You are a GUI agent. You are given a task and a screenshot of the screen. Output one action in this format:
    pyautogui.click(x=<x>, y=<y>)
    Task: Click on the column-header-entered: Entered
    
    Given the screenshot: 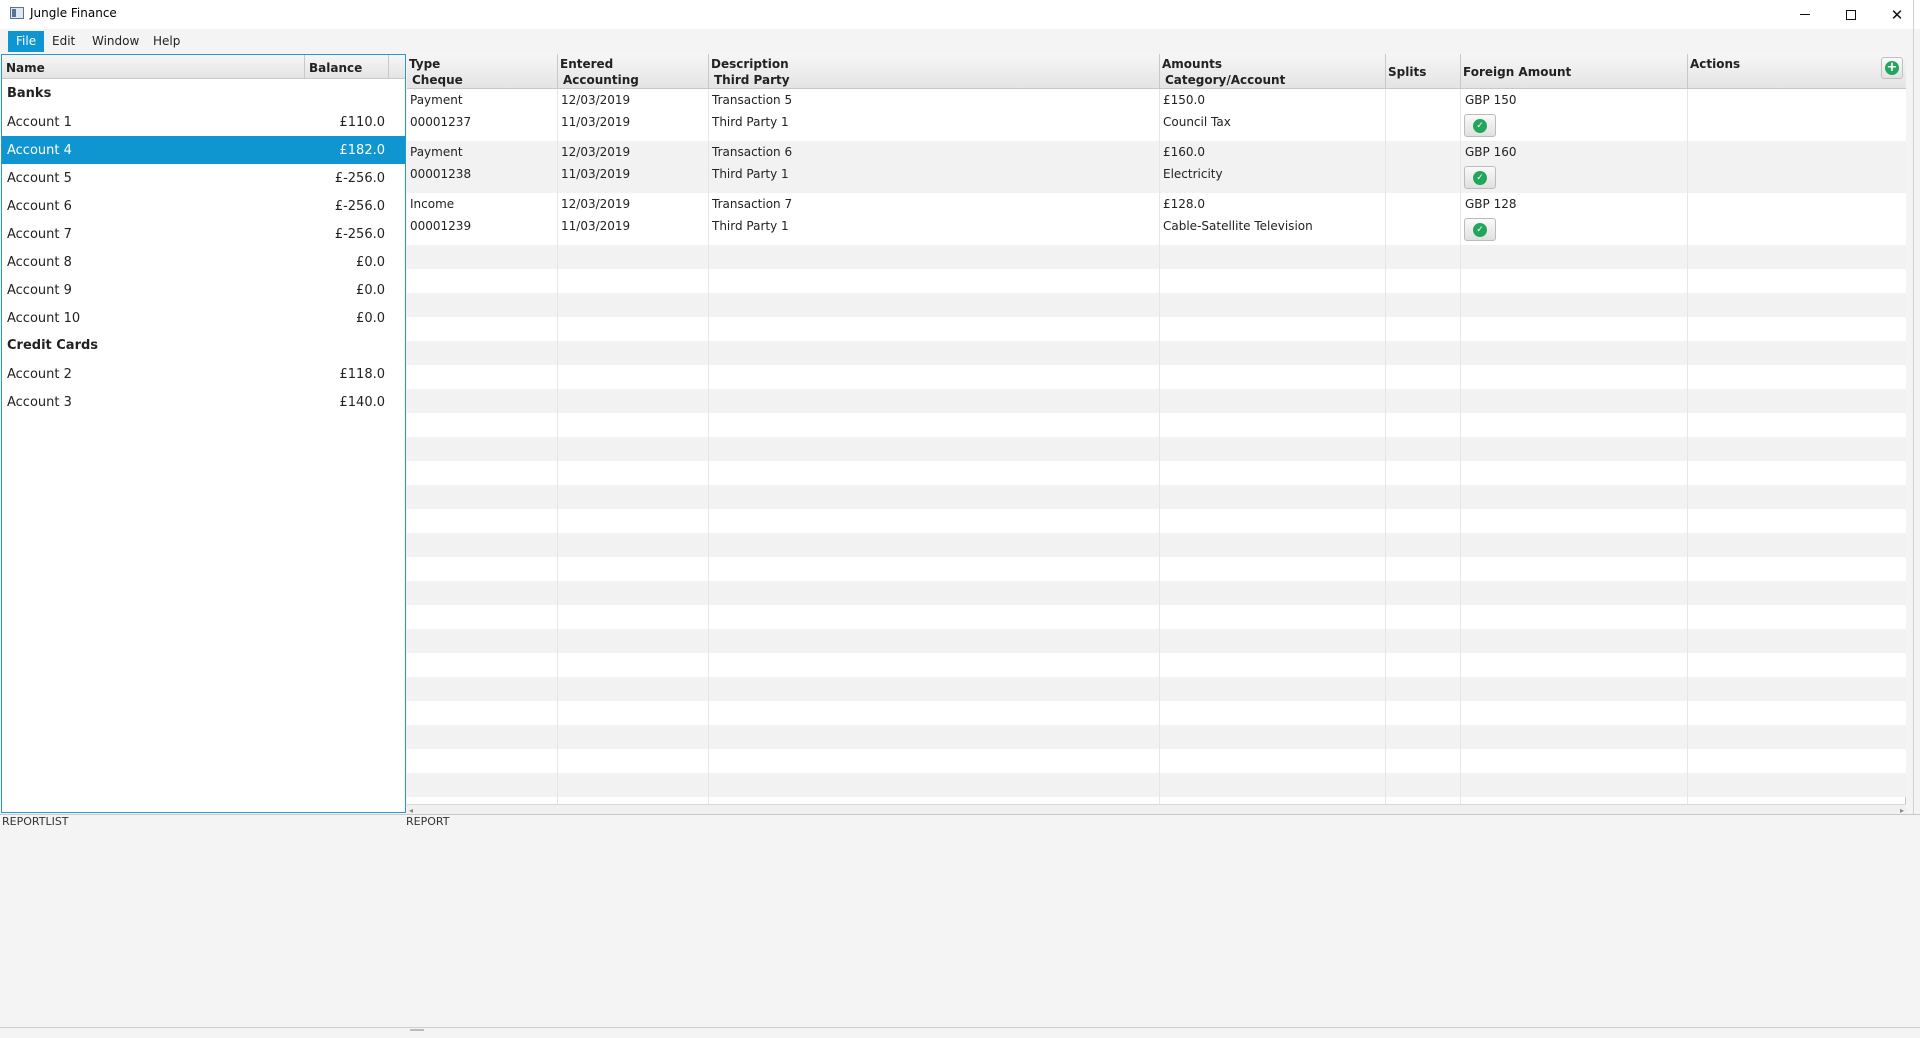 What is the action you would take?
    pyautogui.click(x=586, y=64)
    